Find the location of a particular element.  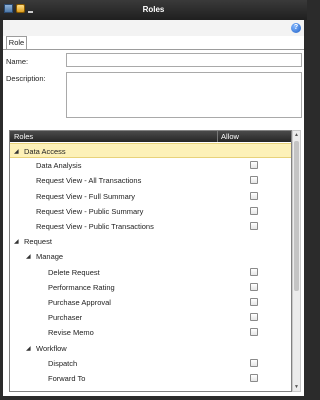

help-icon: ? is located at coordinates (296, 28).